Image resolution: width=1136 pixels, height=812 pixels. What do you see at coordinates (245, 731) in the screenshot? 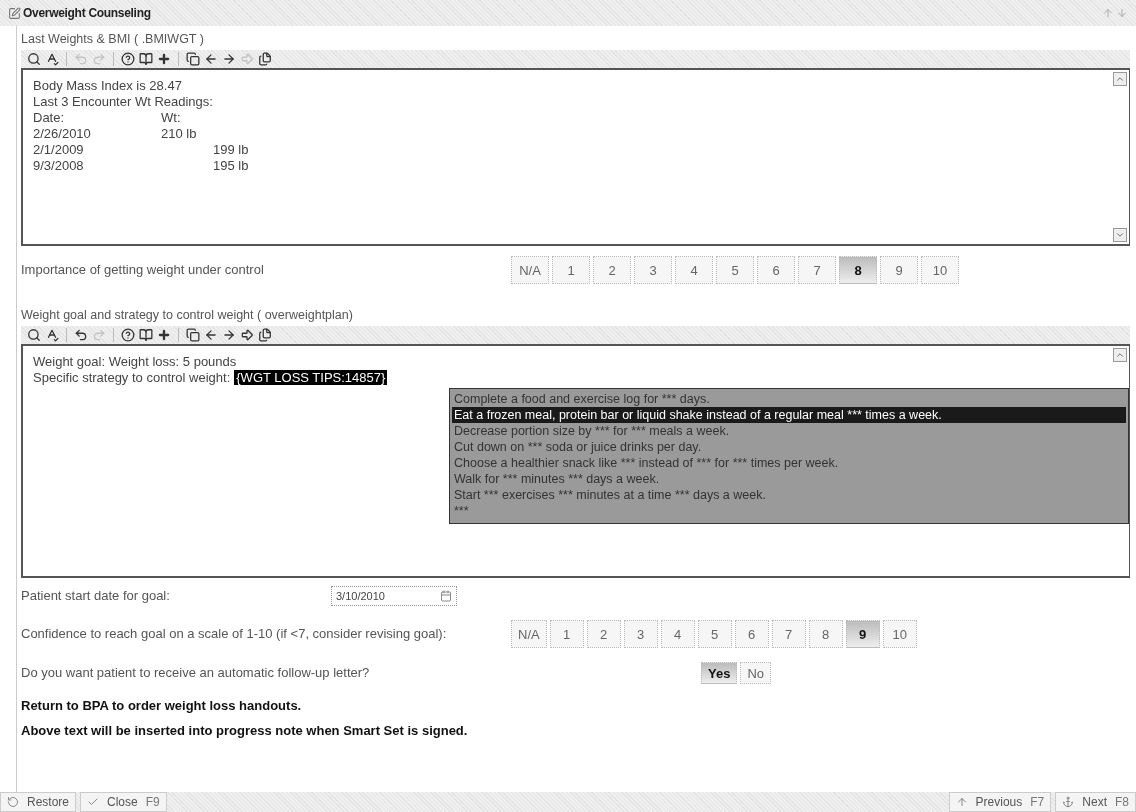
I see `note-text: Above text will be inserted into progress note when Smart Set is signed.` at bounding box center [245, 731].